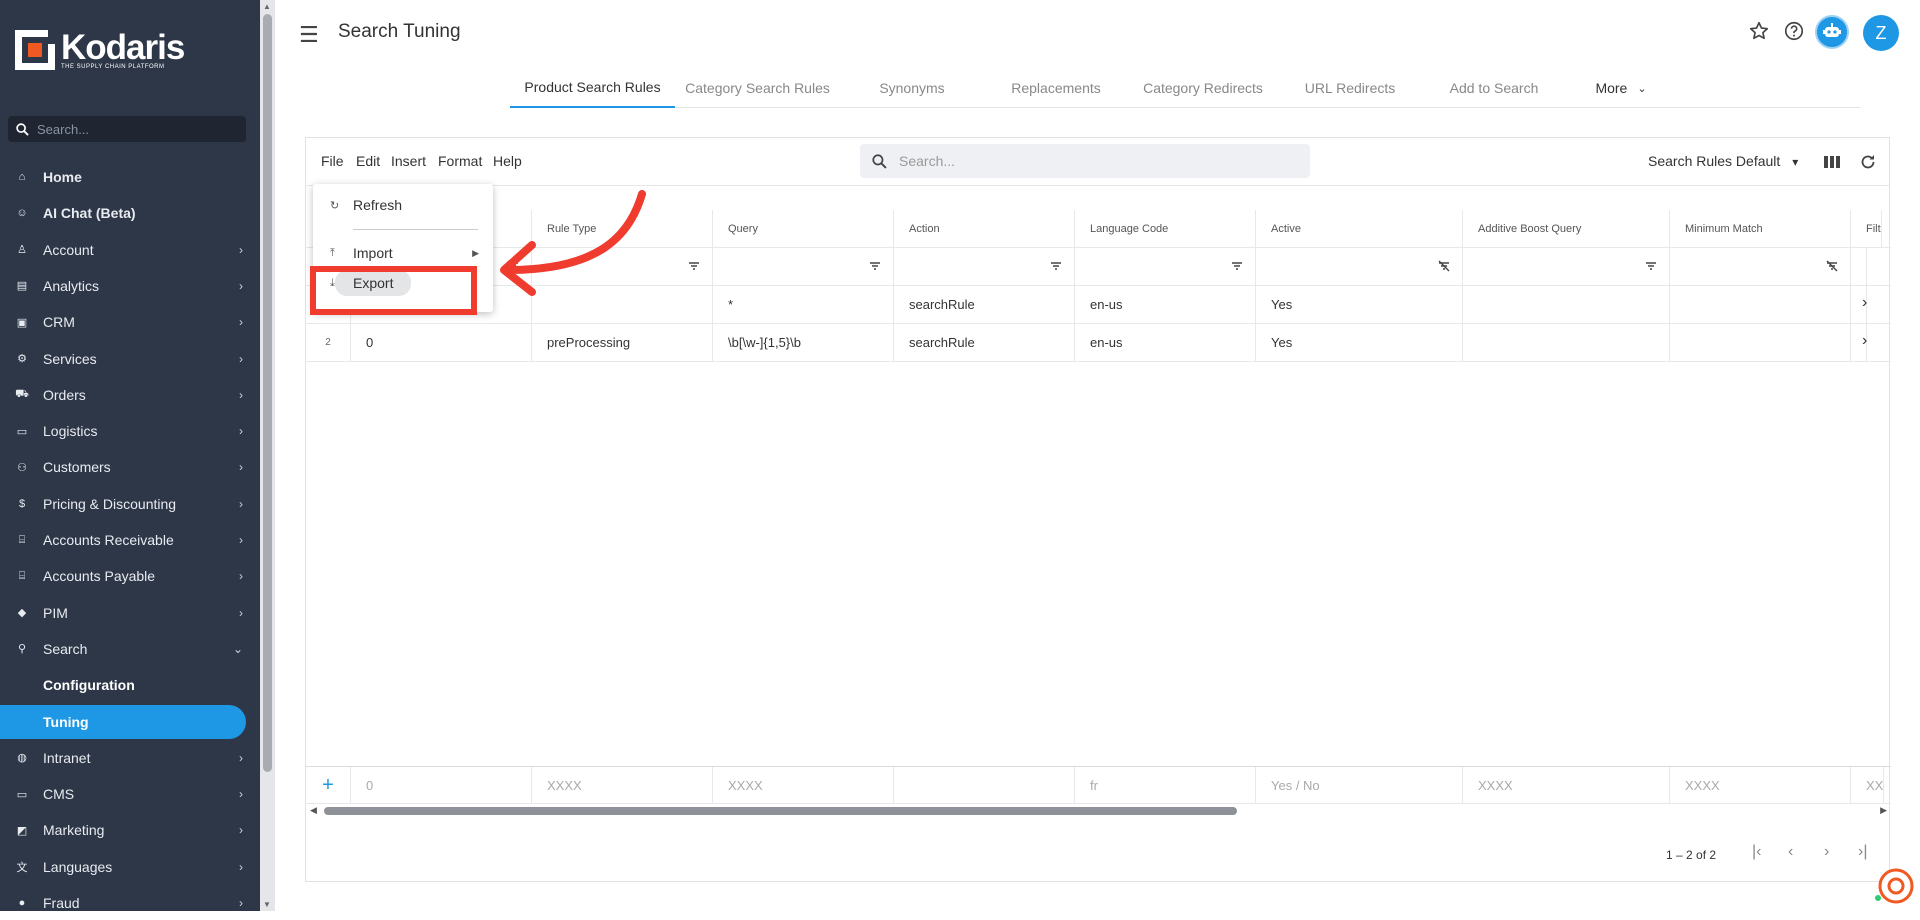  What do you see at coordinates (1868, 785) in the screenshot?
I see `new-row-input: XX` at bounding box center [1868, 785].